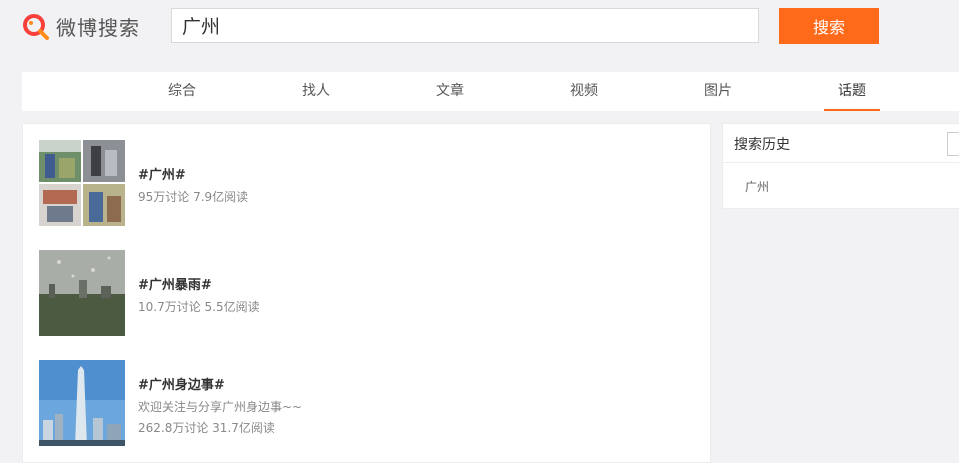  Describe the element at coordinates (762, 145) in the screenshot. I see `search-history-title: 搜索历史` at that location.